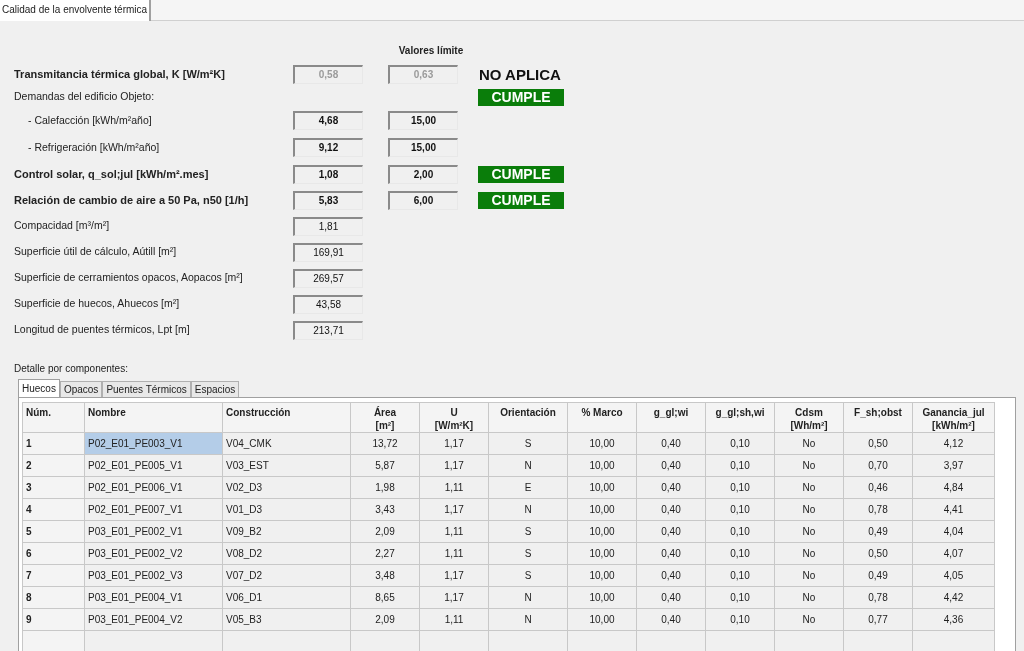  Describe the element at coordinates (423, 74) in the screenshot. I see `value-field: 0,63` at that location.